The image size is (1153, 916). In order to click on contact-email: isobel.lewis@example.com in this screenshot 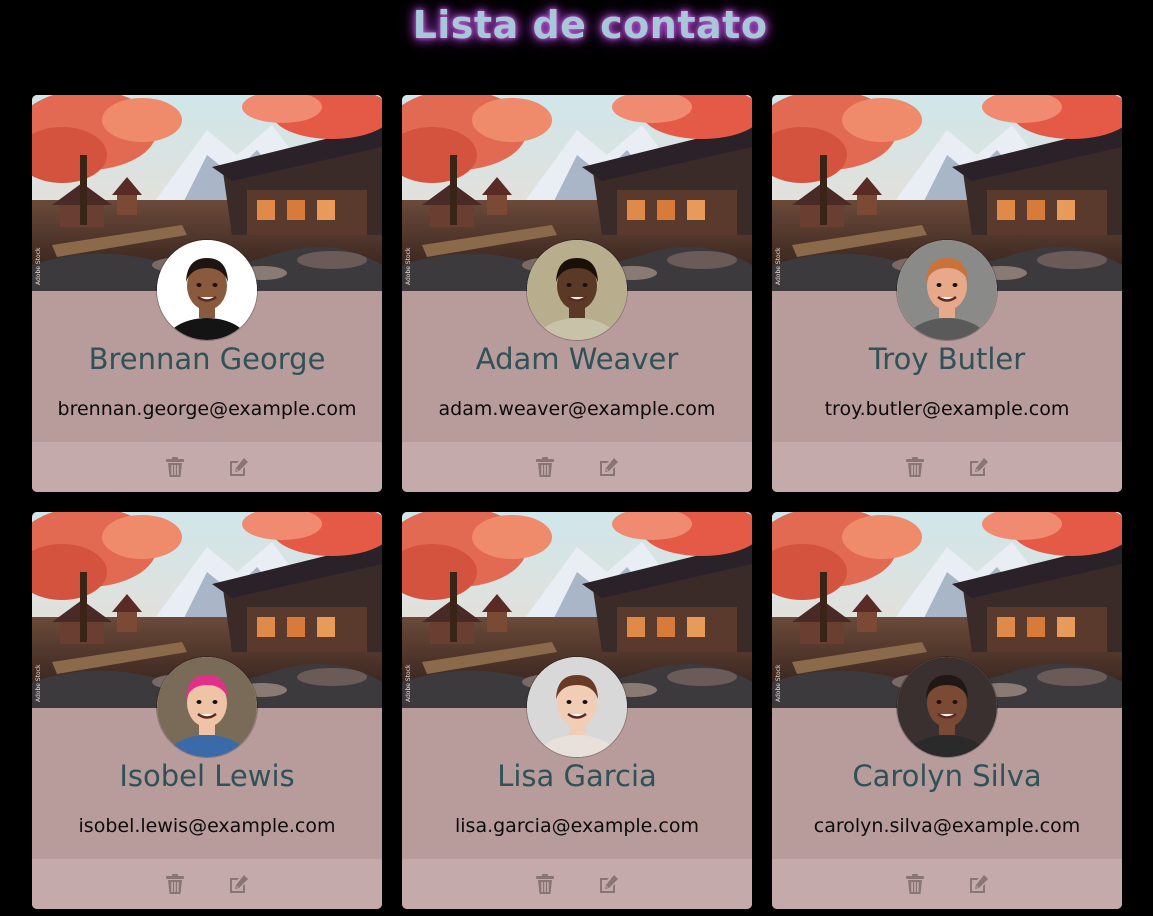, I will do `click(207, 826)`.